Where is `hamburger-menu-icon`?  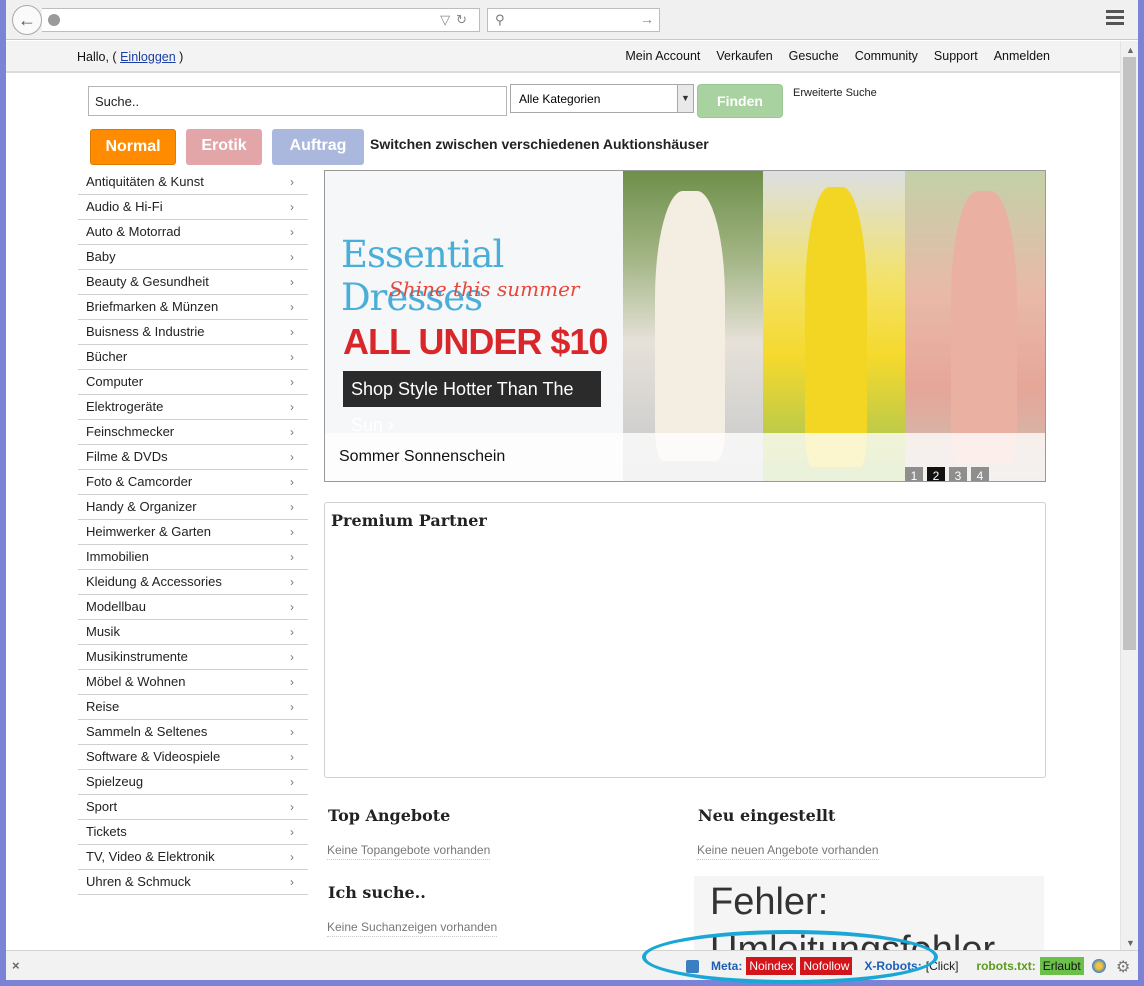
hamburger-menu-icon is located at coordinates (1115, 19).